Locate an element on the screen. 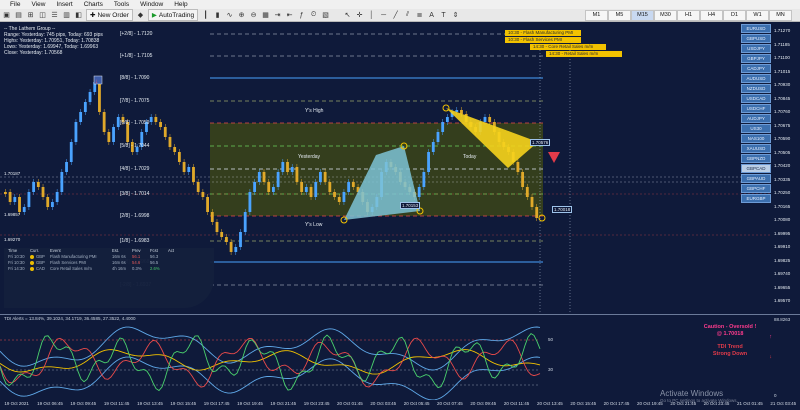 Image resolution: width=800 pixels, height=410 pixels. menu-charts: Charts is located at coordinates (93, 4).